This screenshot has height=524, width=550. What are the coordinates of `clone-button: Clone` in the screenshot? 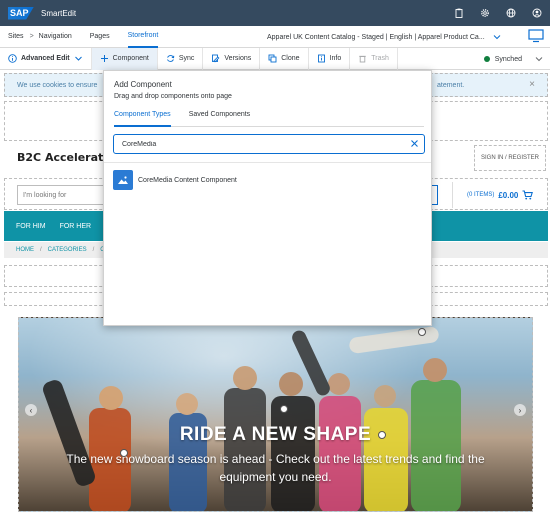 It's located at (284, 58).